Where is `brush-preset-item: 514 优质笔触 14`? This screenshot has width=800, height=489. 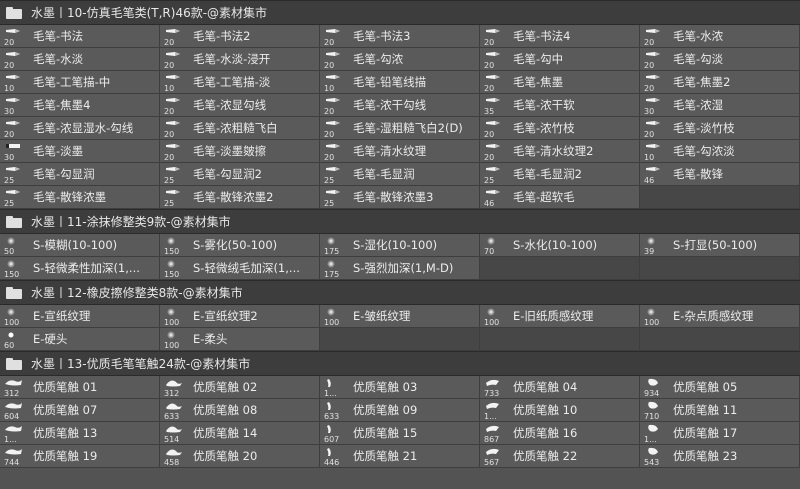 brush-preset-item: 514 优质笔触 14 is located at coordinates (240, 433).